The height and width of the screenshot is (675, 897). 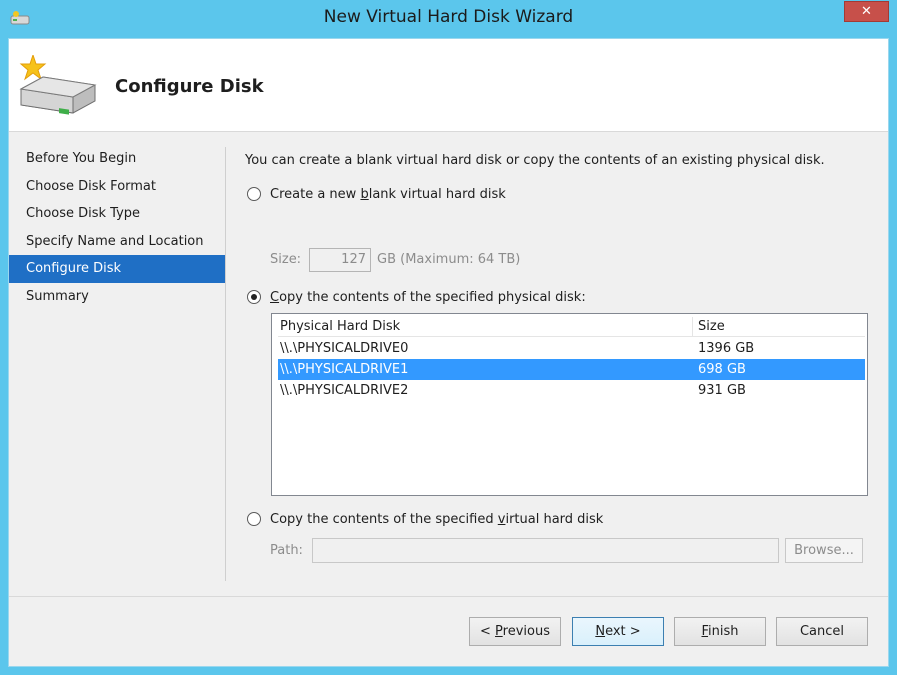 What do you see at coordinates (340, 260) in the screenshot?
I see `size-input: 127` at bounding box center [340, 260].